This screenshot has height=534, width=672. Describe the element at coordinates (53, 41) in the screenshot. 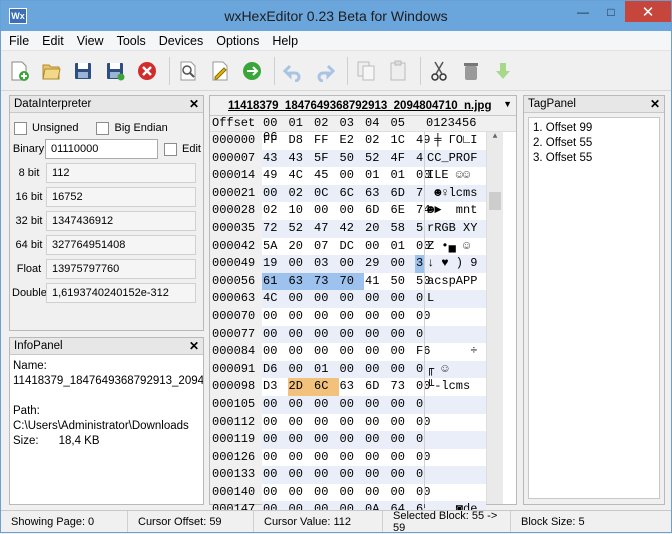

I see `menu-edit: Edit` at that location.